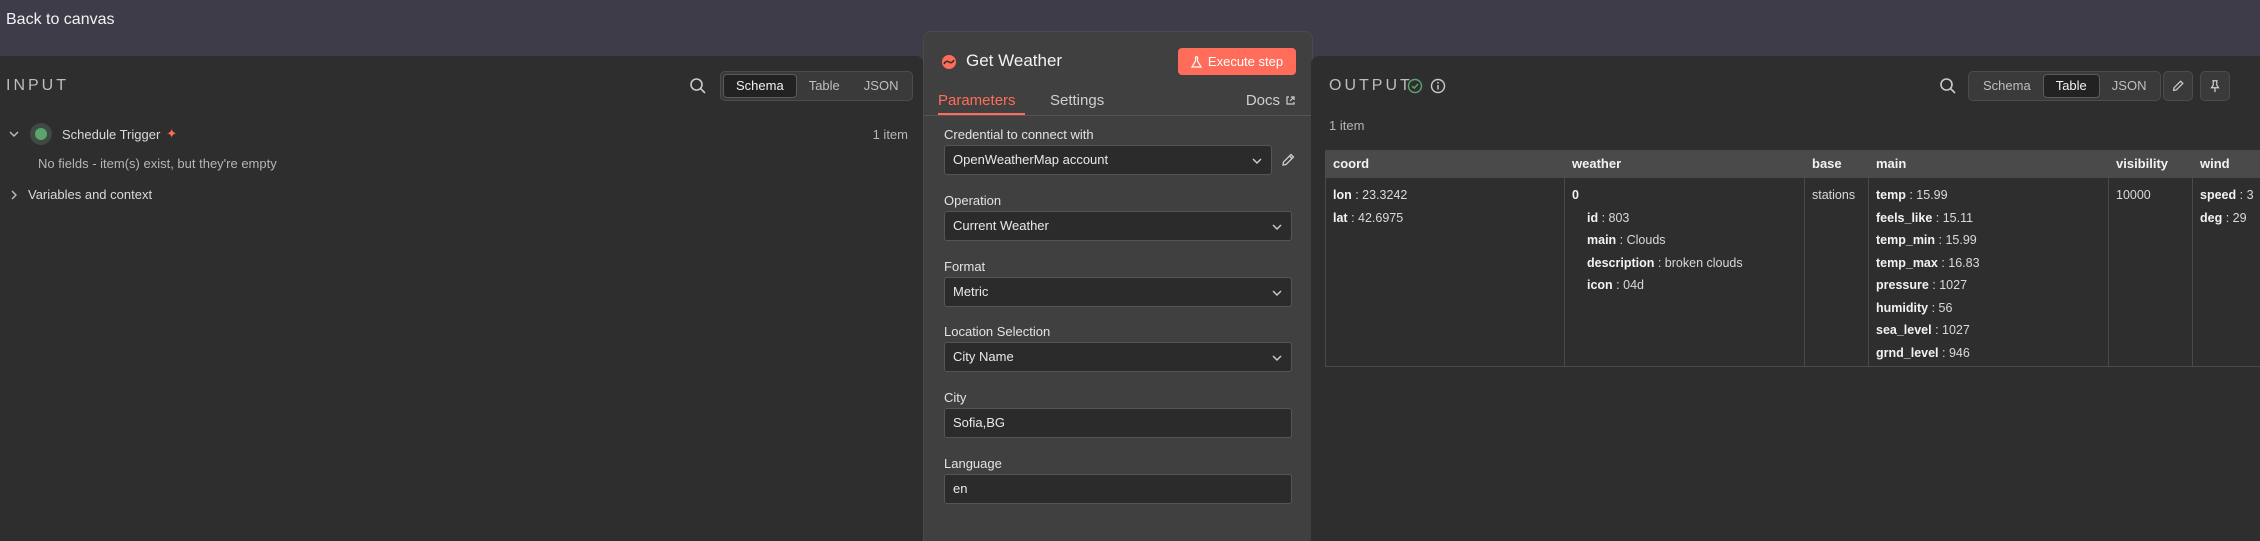 The image size is (2260, 541). Describe the element at coordinates (1923, 352) in the screenshot. I see `table-cell: grnd_level : 946` at that location.